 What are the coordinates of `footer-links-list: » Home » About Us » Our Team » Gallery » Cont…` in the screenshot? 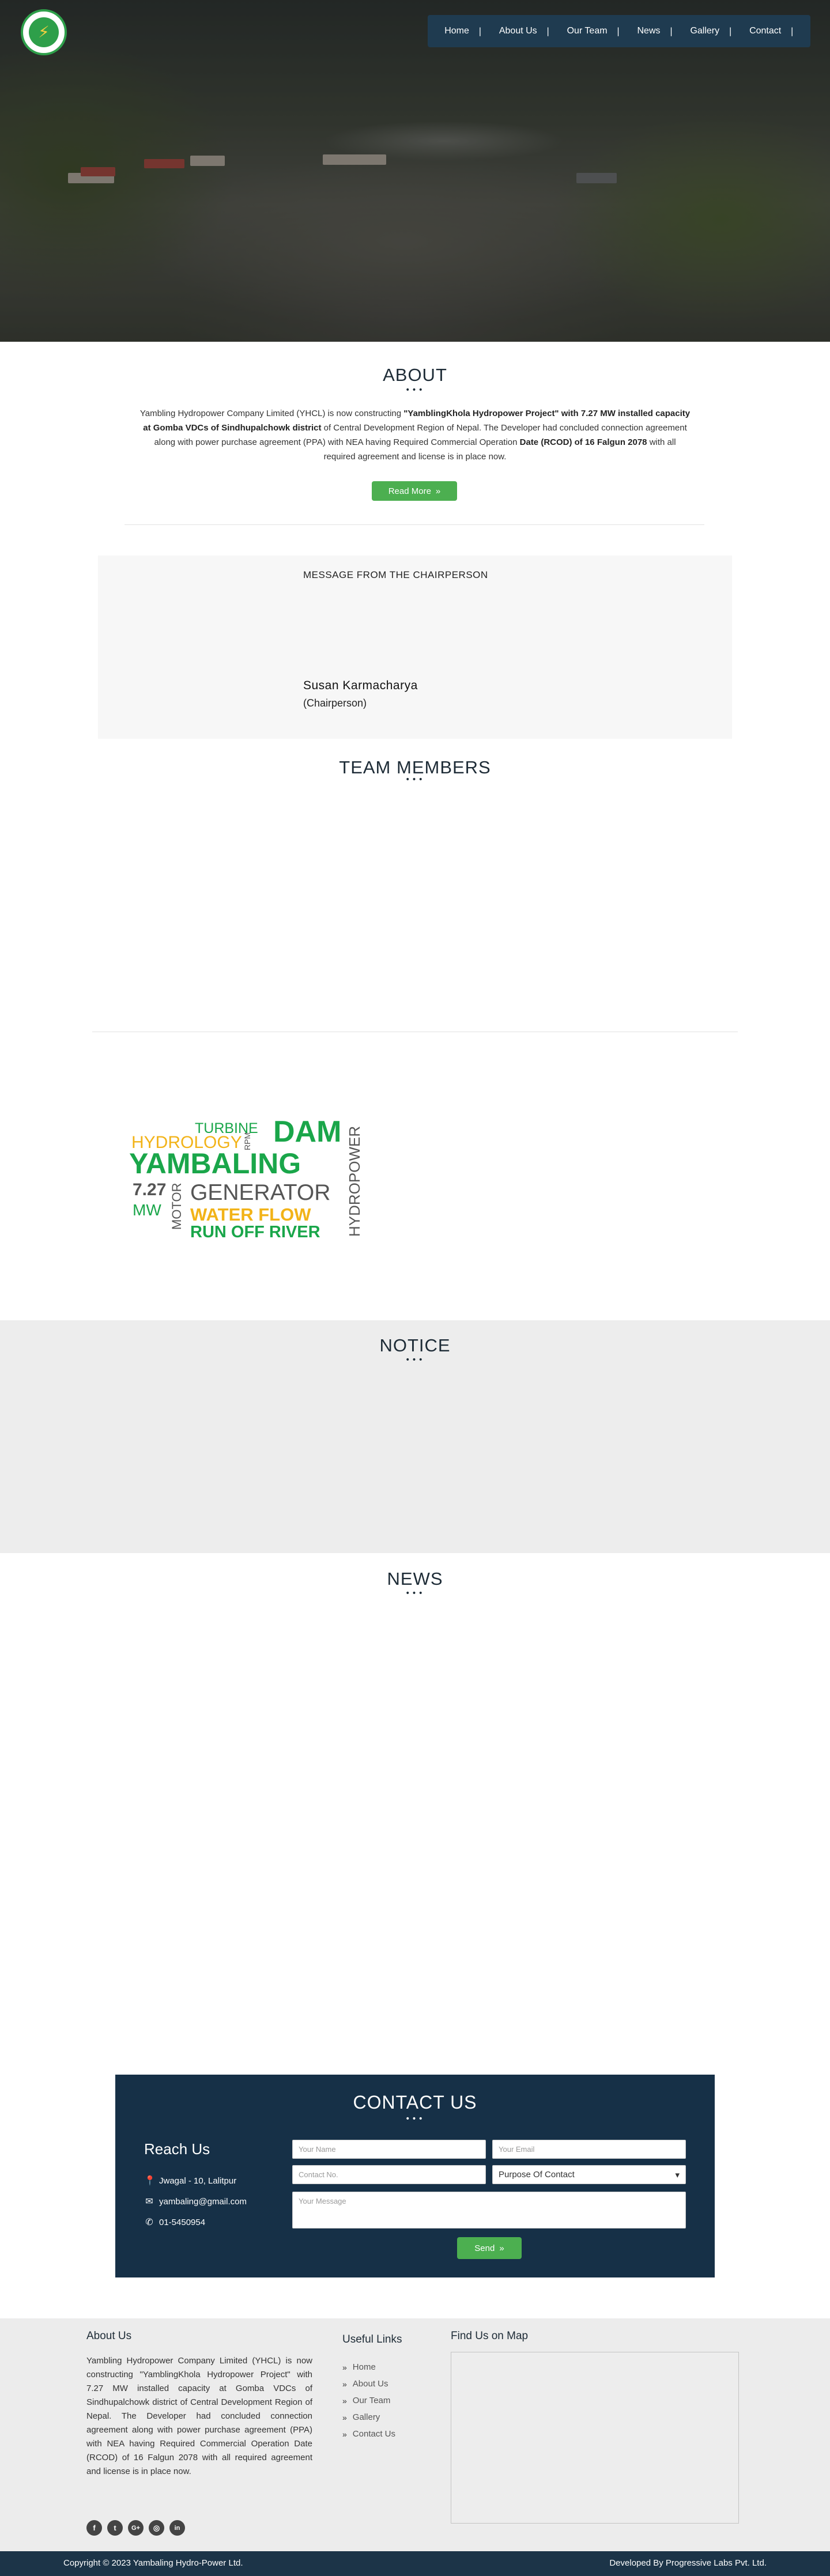 It's located at (368, 2400).